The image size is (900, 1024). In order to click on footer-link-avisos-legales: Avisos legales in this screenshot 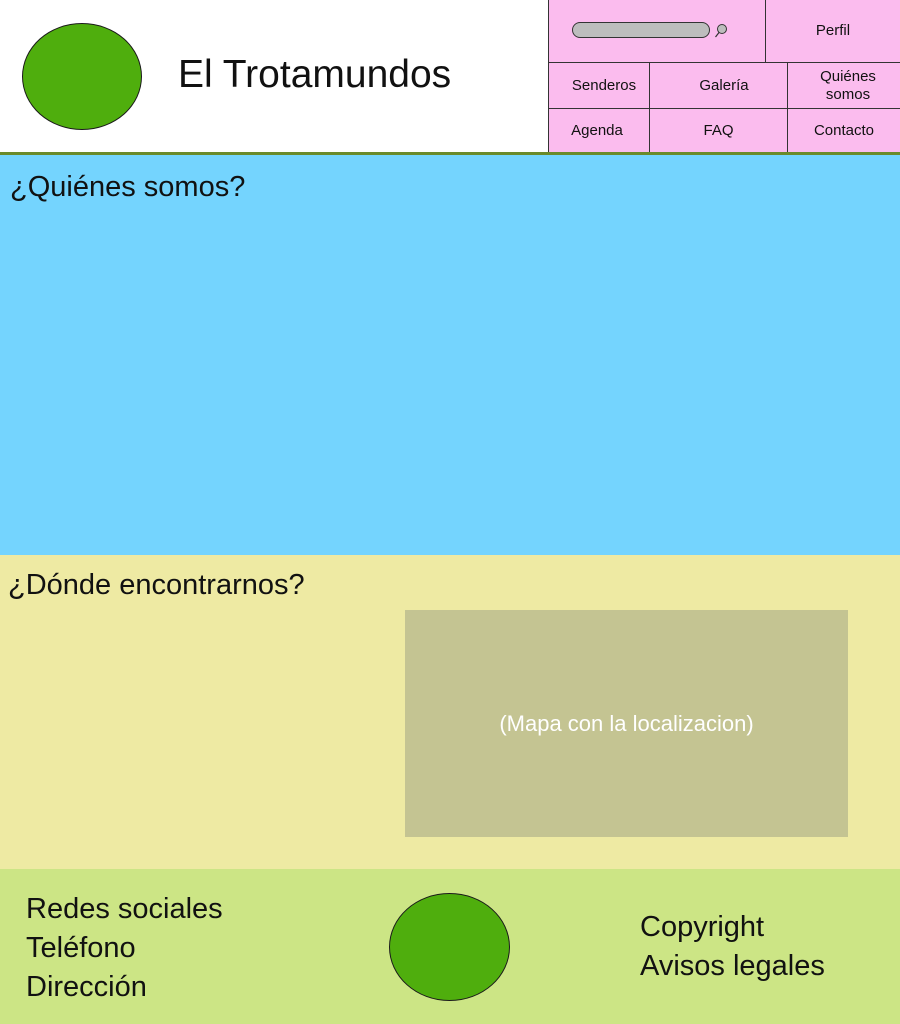, I will do `click(732, 966)`.